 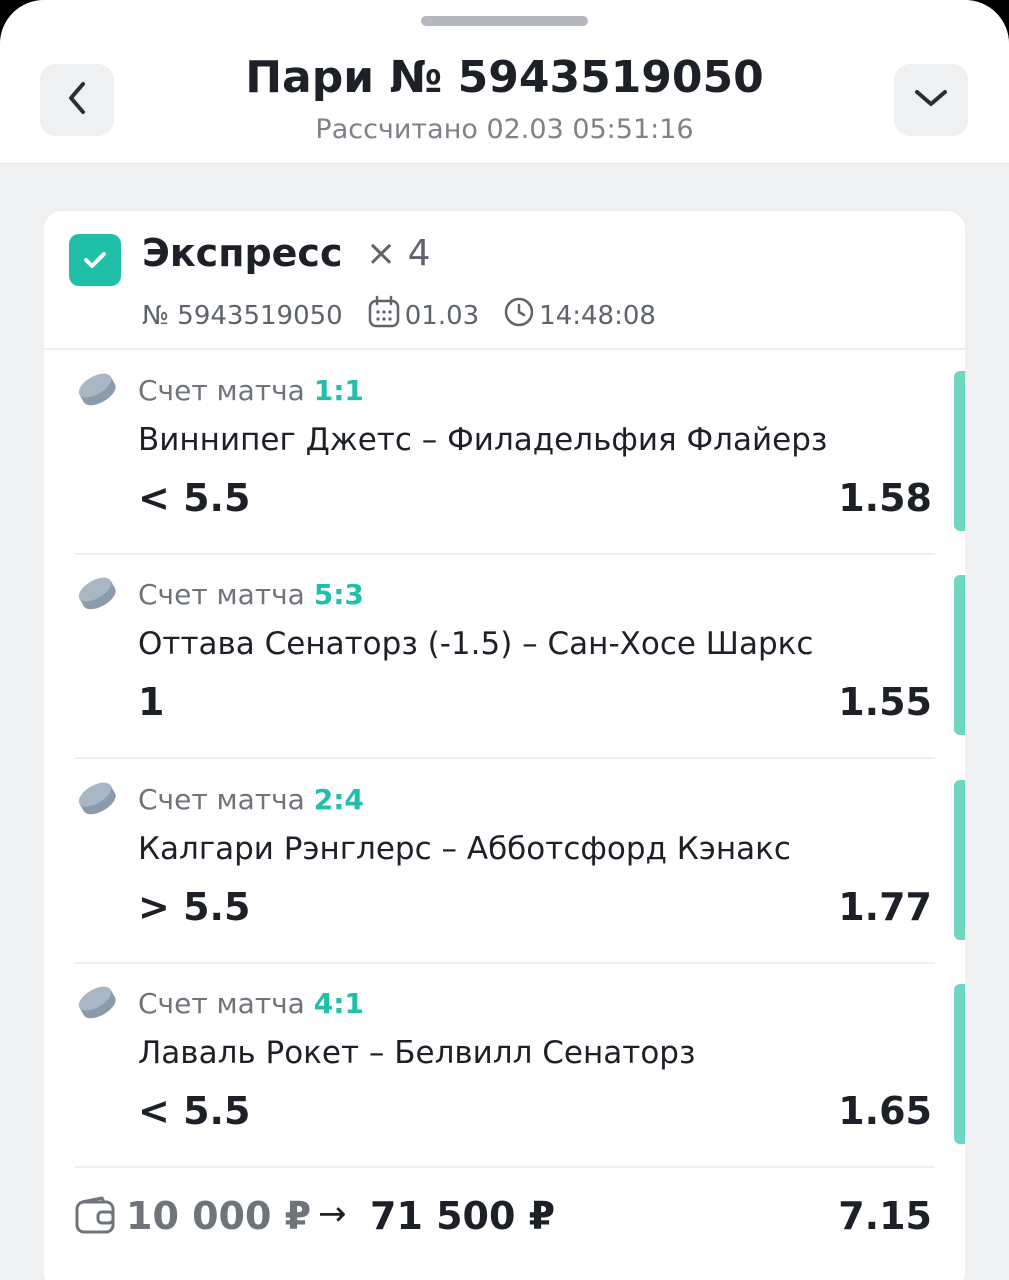 I want to click on score-value: 2:4, so click(x=338, y=799).